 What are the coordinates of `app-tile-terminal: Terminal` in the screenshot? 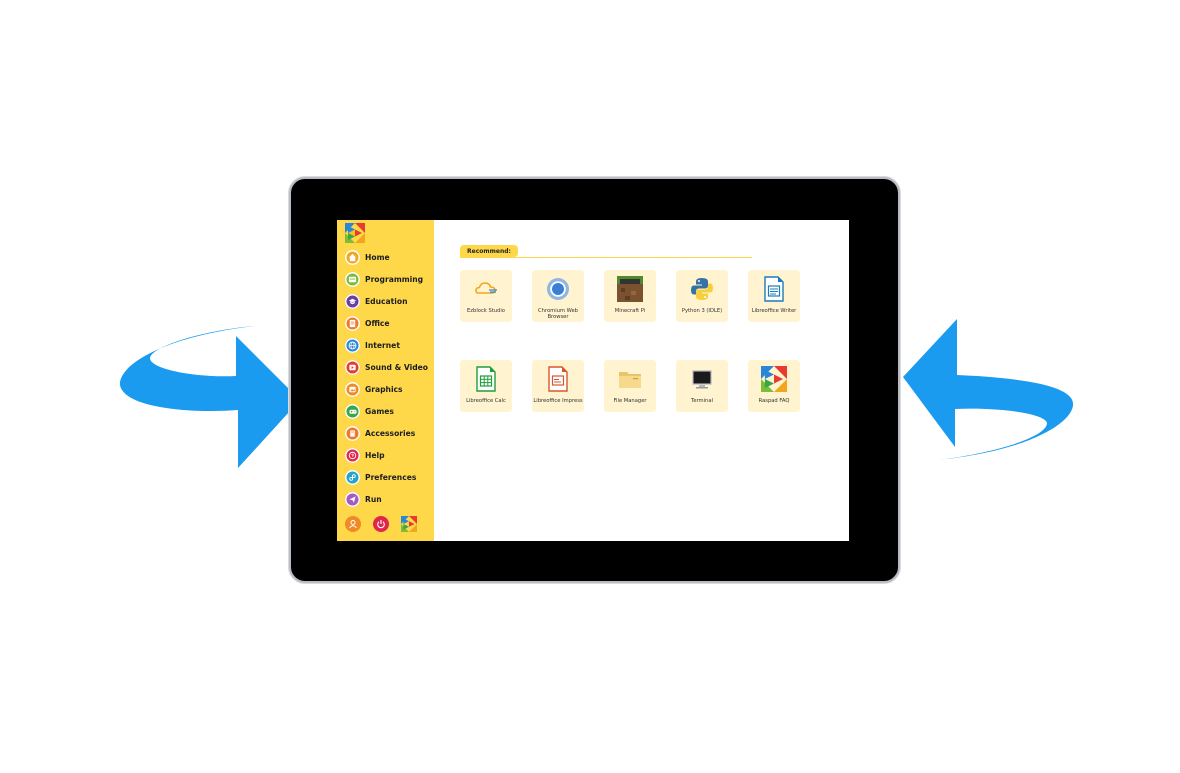 It's located at (702, 386).